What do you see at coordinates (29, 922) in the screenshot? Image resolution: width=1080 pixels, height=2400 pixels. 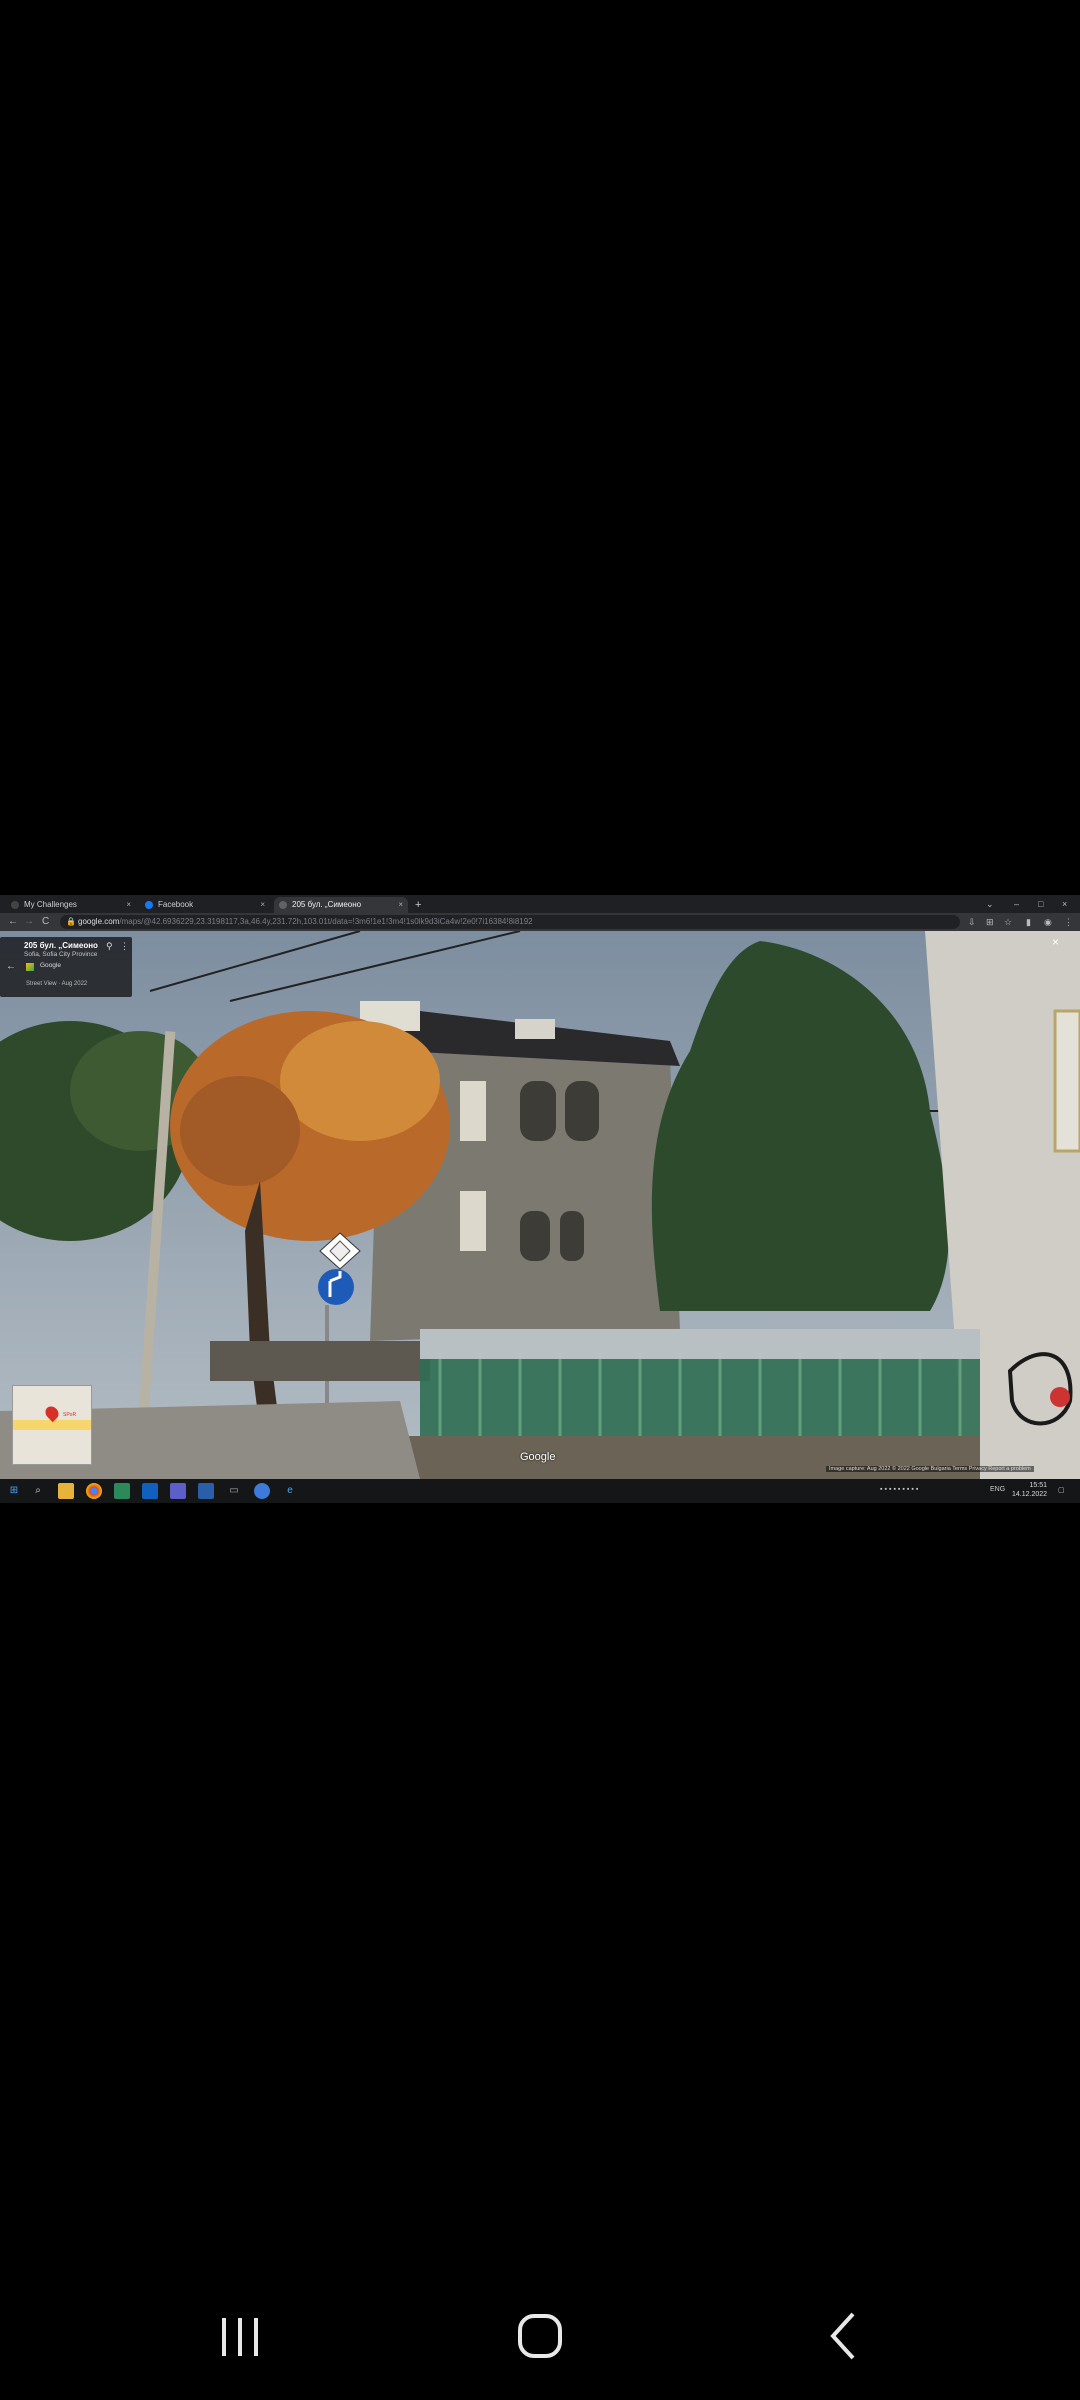 I see `forward-button: →` at bounding box center [29, 922].